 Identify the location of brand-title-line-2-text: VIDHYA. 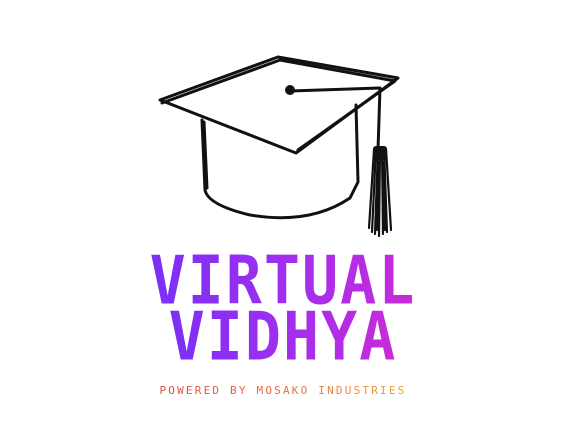
(283, 337).